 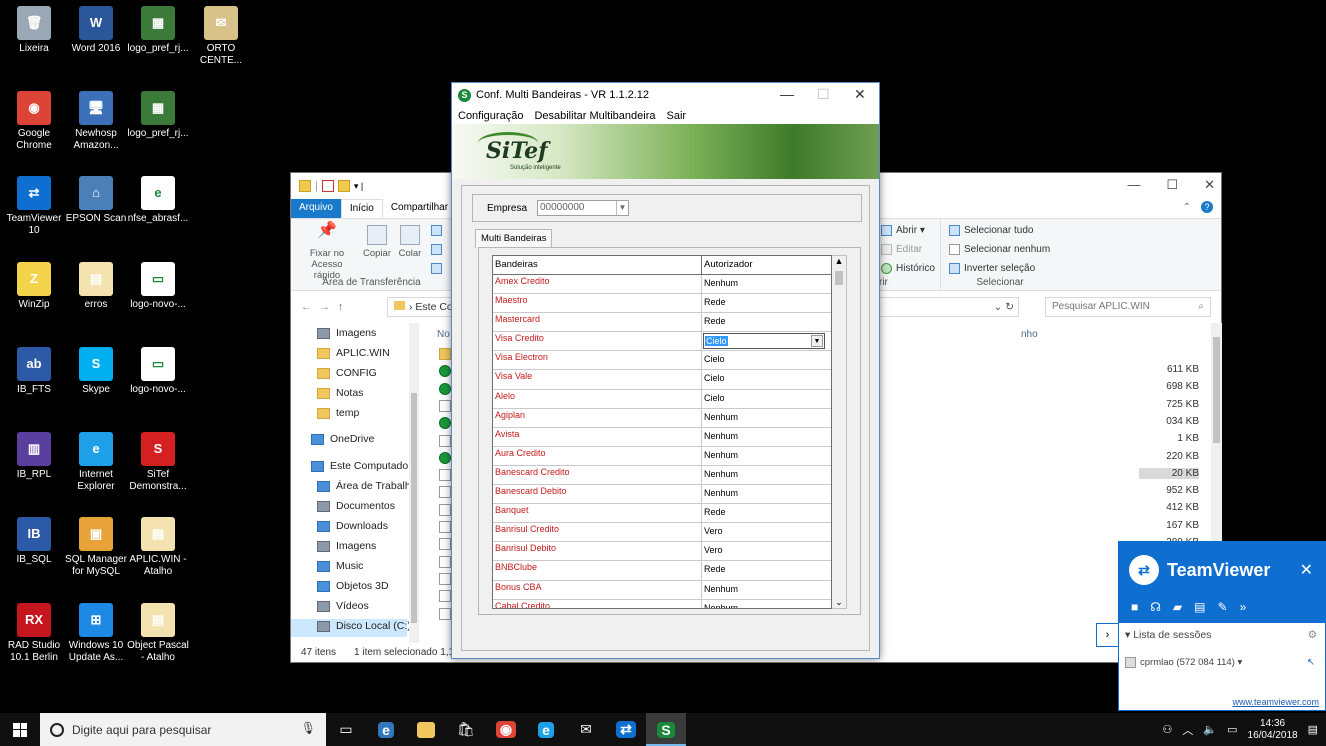 I want to click on edit-button: Editar, so click(x=901, y=249).